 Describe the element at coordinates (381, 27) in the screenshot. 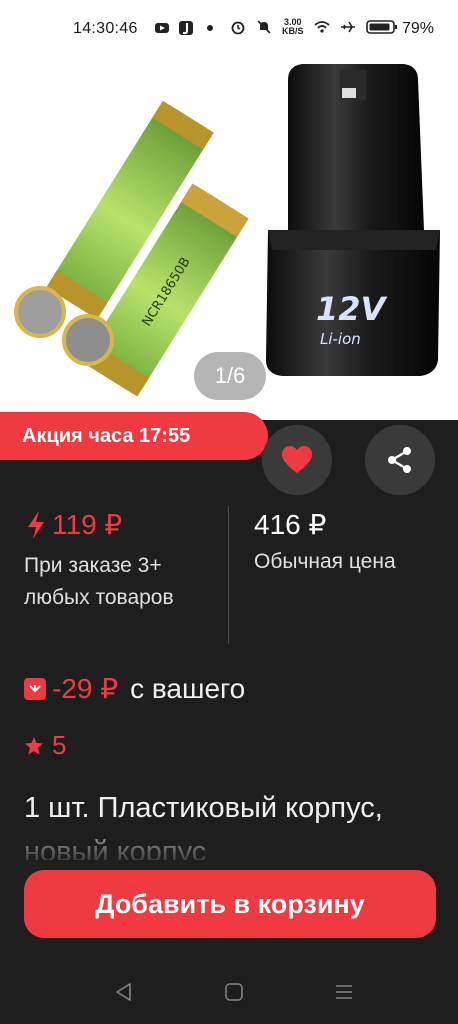

I see `battery-icon` at that location.